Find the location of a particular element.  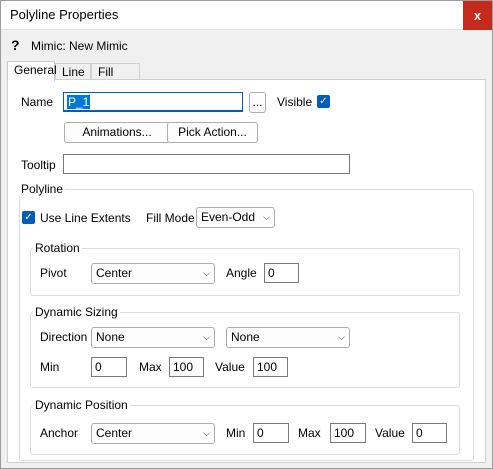

direction-label: Direction is located at coordinates (64, 337).